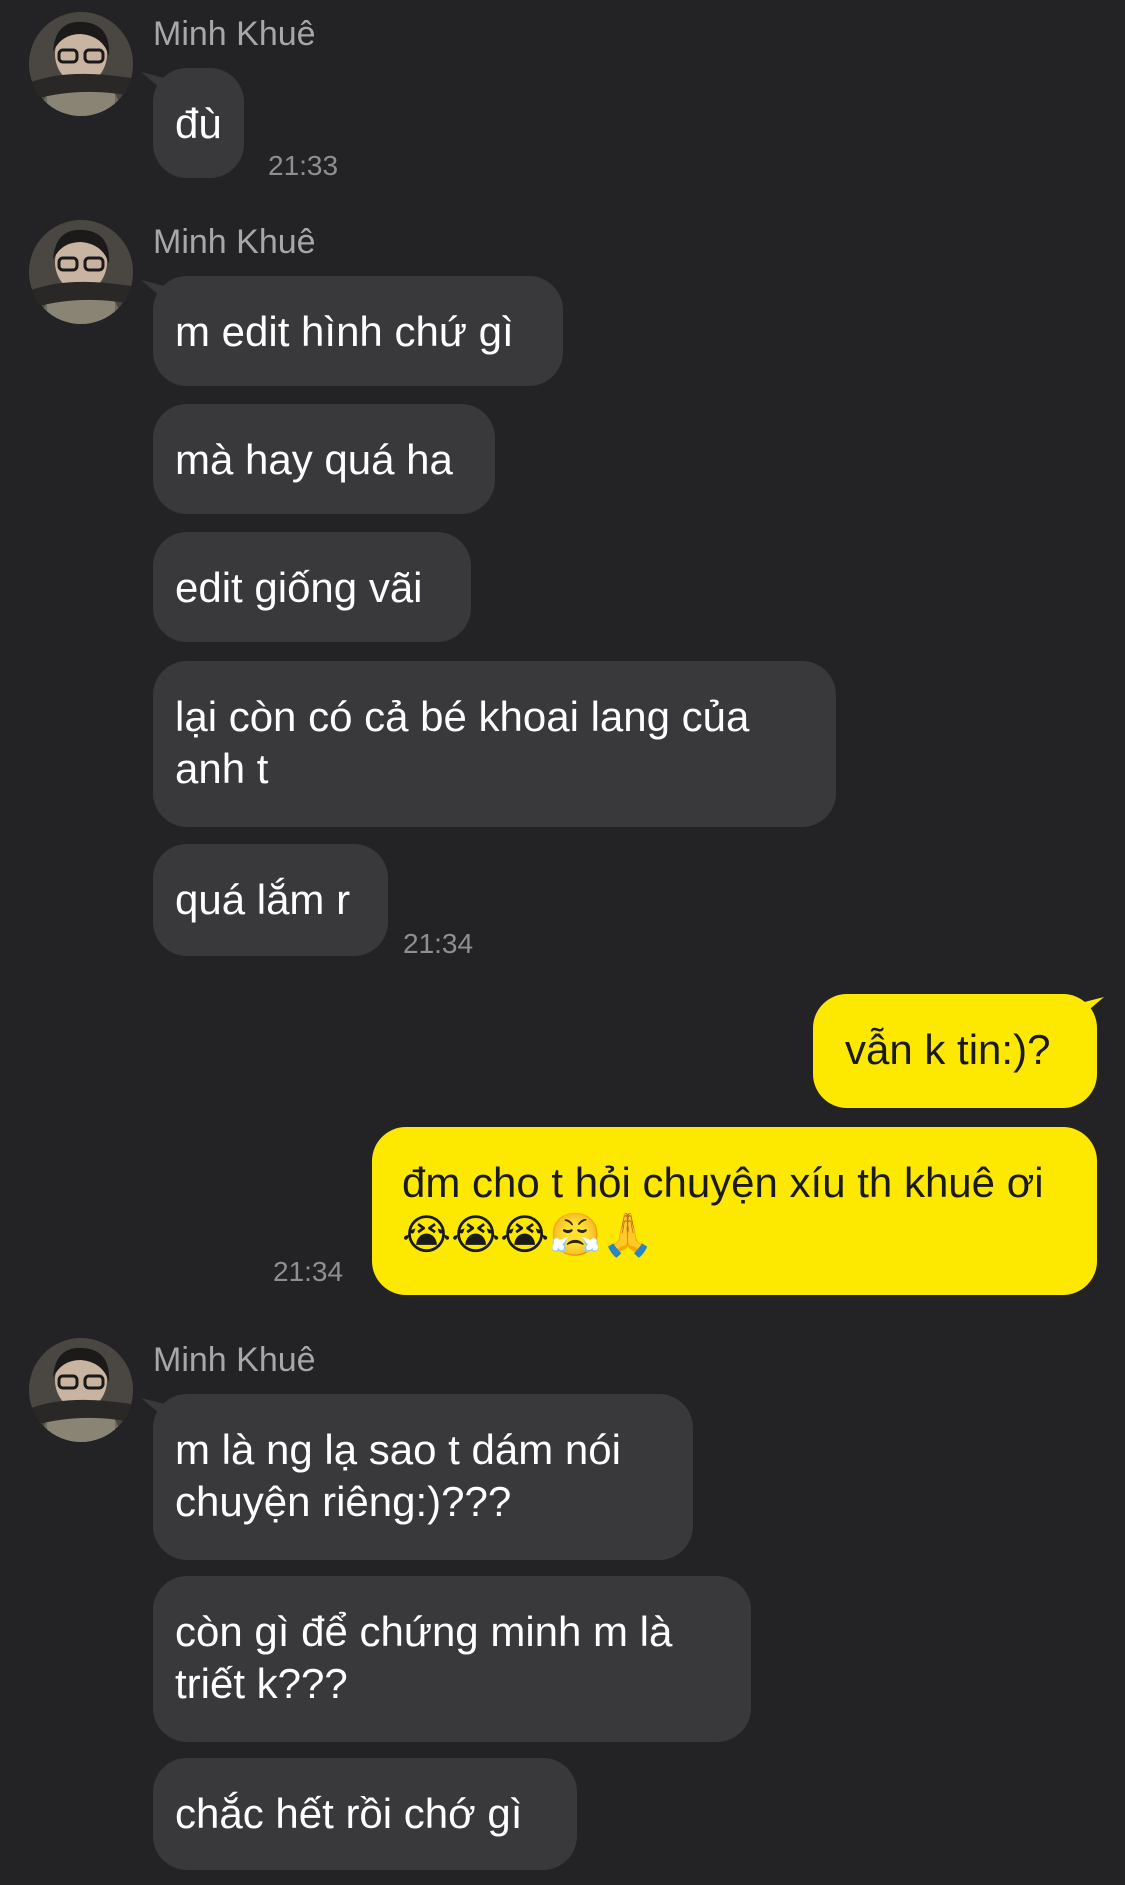 Image resolution: width=1125 pixels, height=1885 pixels. I want to click on message-timestamp: 21:33, so click(303, 165).